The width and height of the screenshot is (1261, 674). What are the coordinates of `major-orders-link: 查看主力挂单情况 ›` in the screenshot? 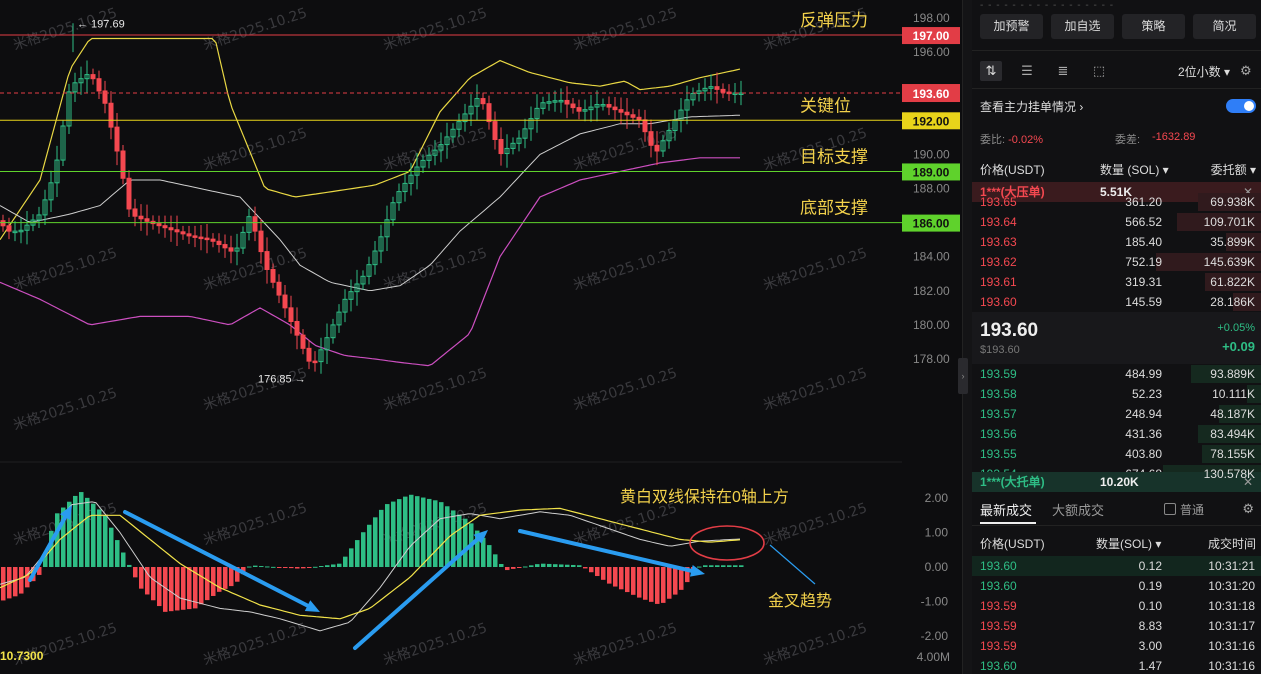 It's located at (1031, 106).